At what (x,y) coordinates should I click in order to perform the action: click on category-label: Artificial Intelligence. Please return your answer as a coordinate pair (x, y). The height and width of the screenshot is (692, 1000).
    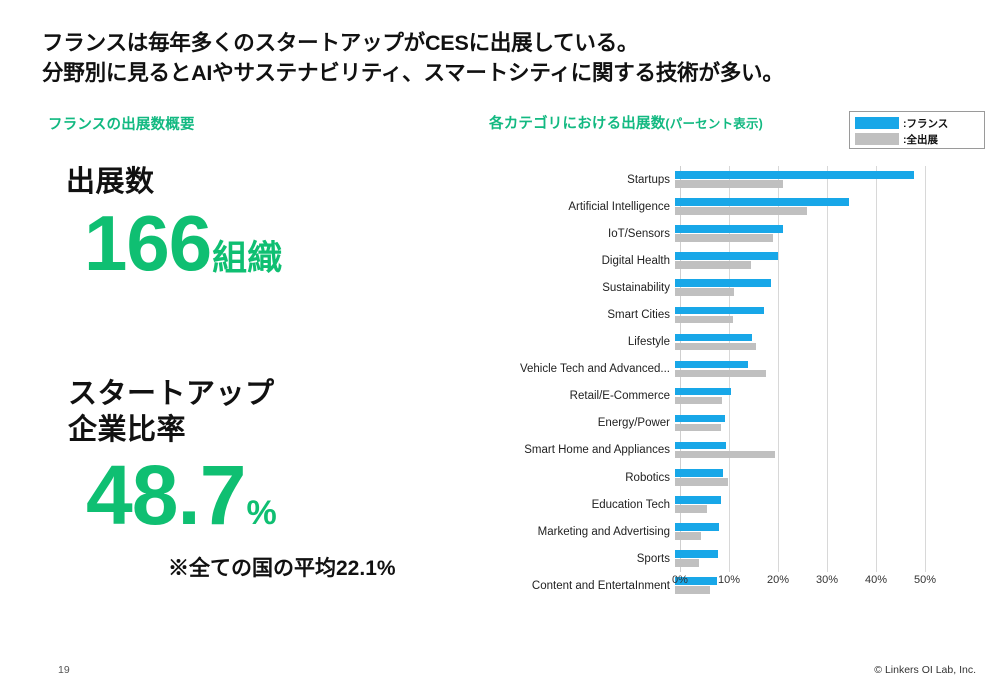
    Looking at the image, I should click on (619, 206).